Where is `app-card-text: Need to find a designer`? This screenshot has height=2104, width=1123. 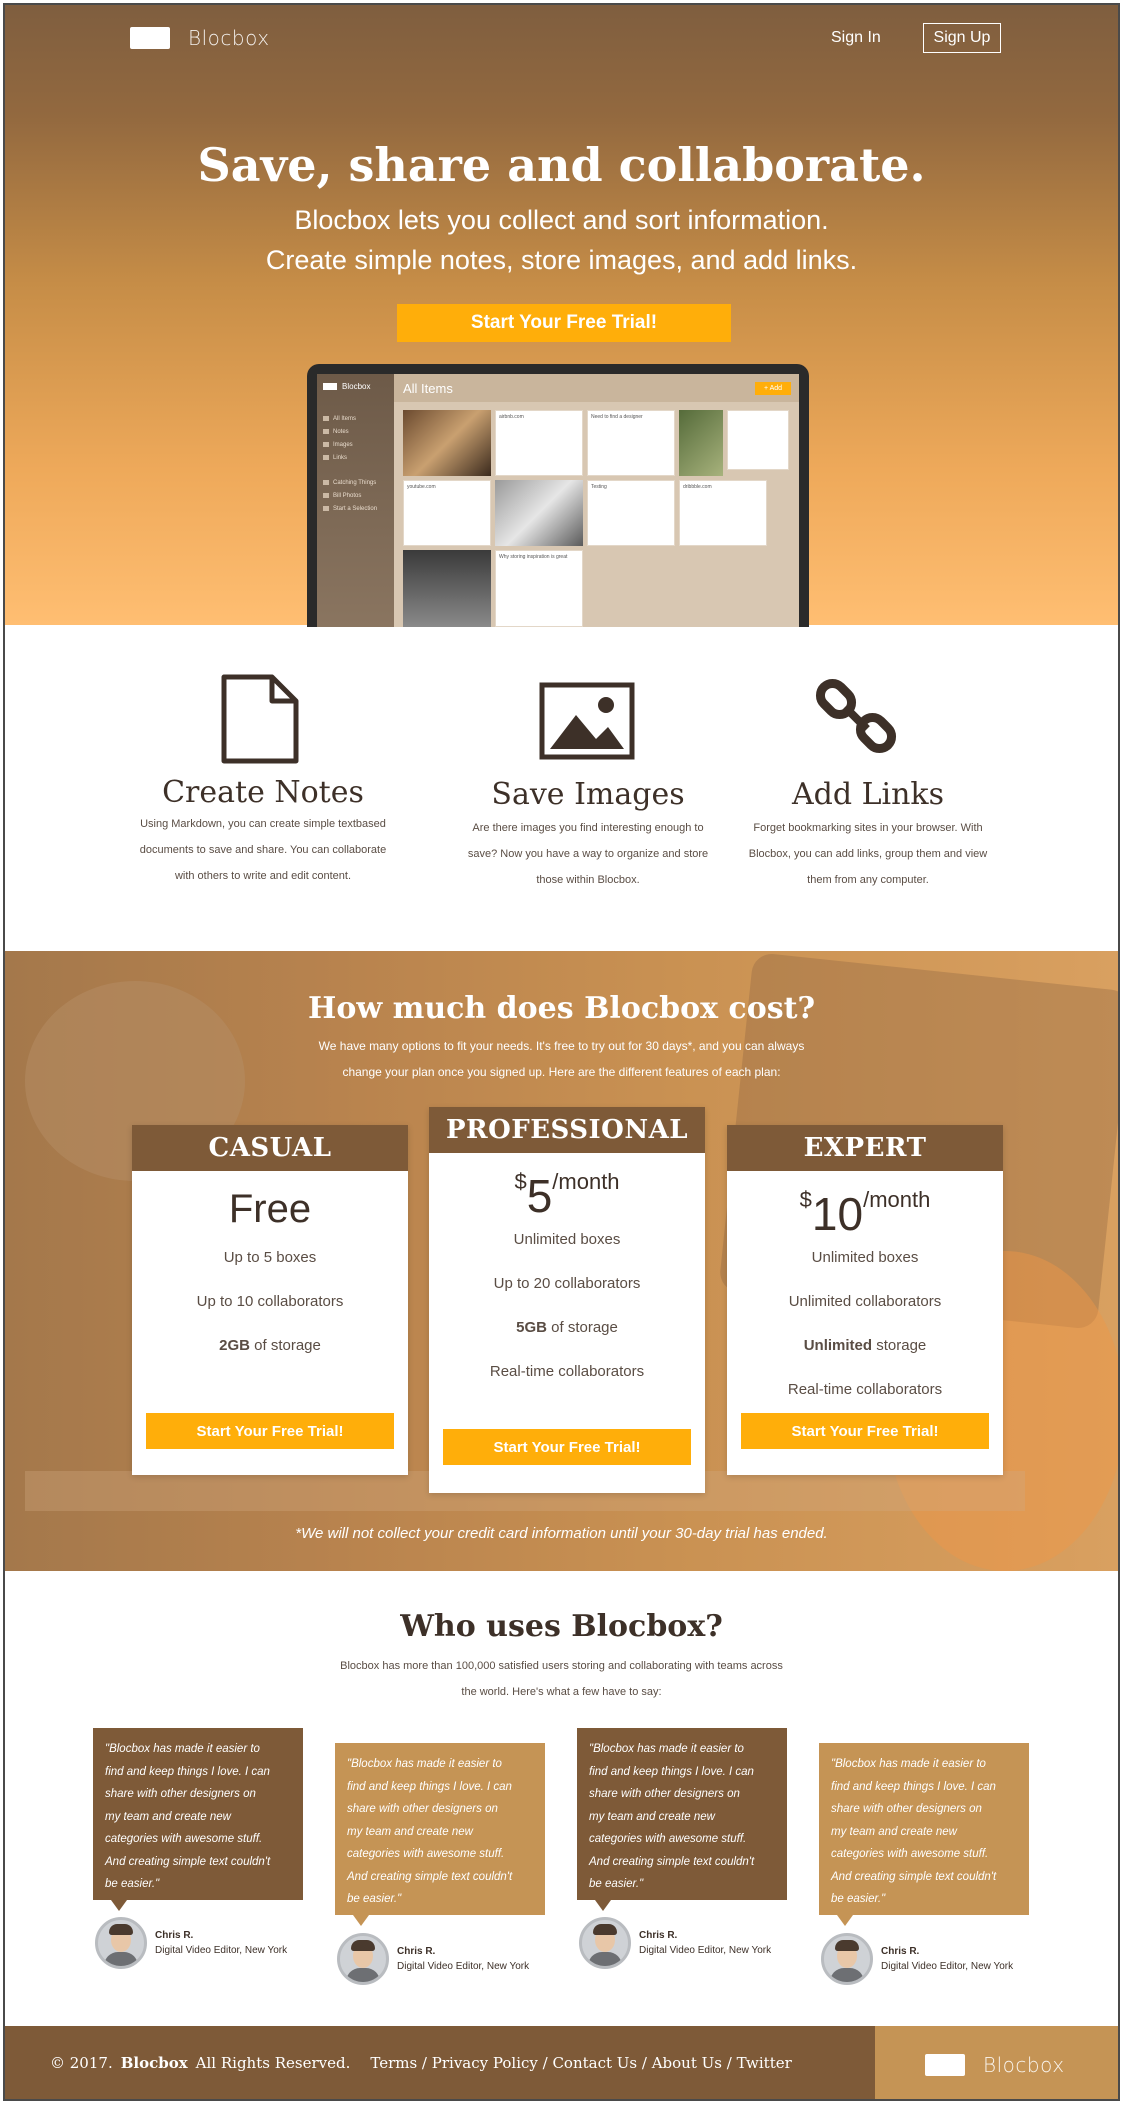 app-card-text: Need to find a designer is located at coordinates (617, 417).